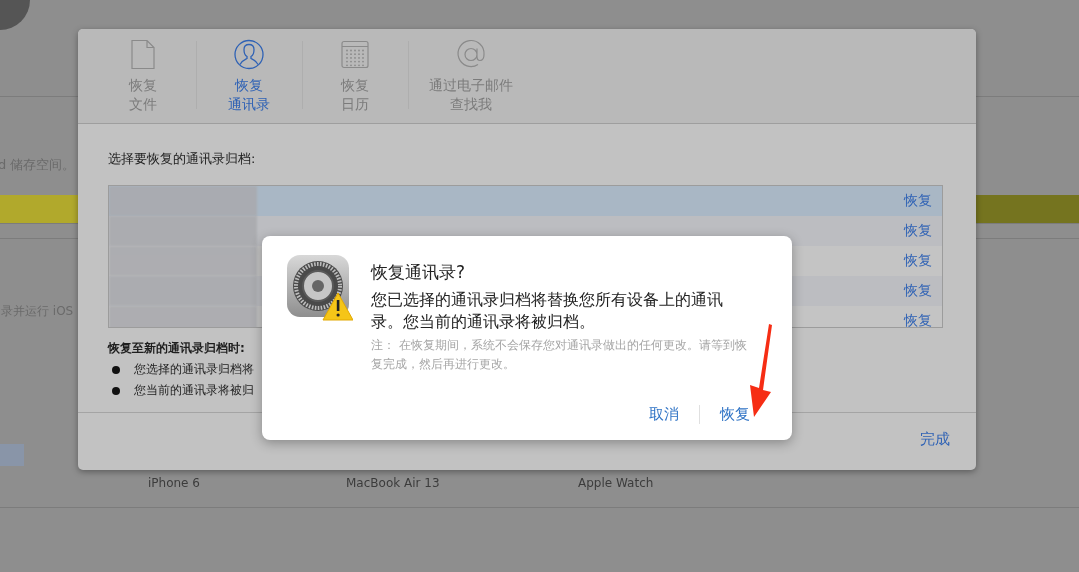  Describe the element at coordinates (249, 54) in the screenshot. I see `person-icon` at that location.